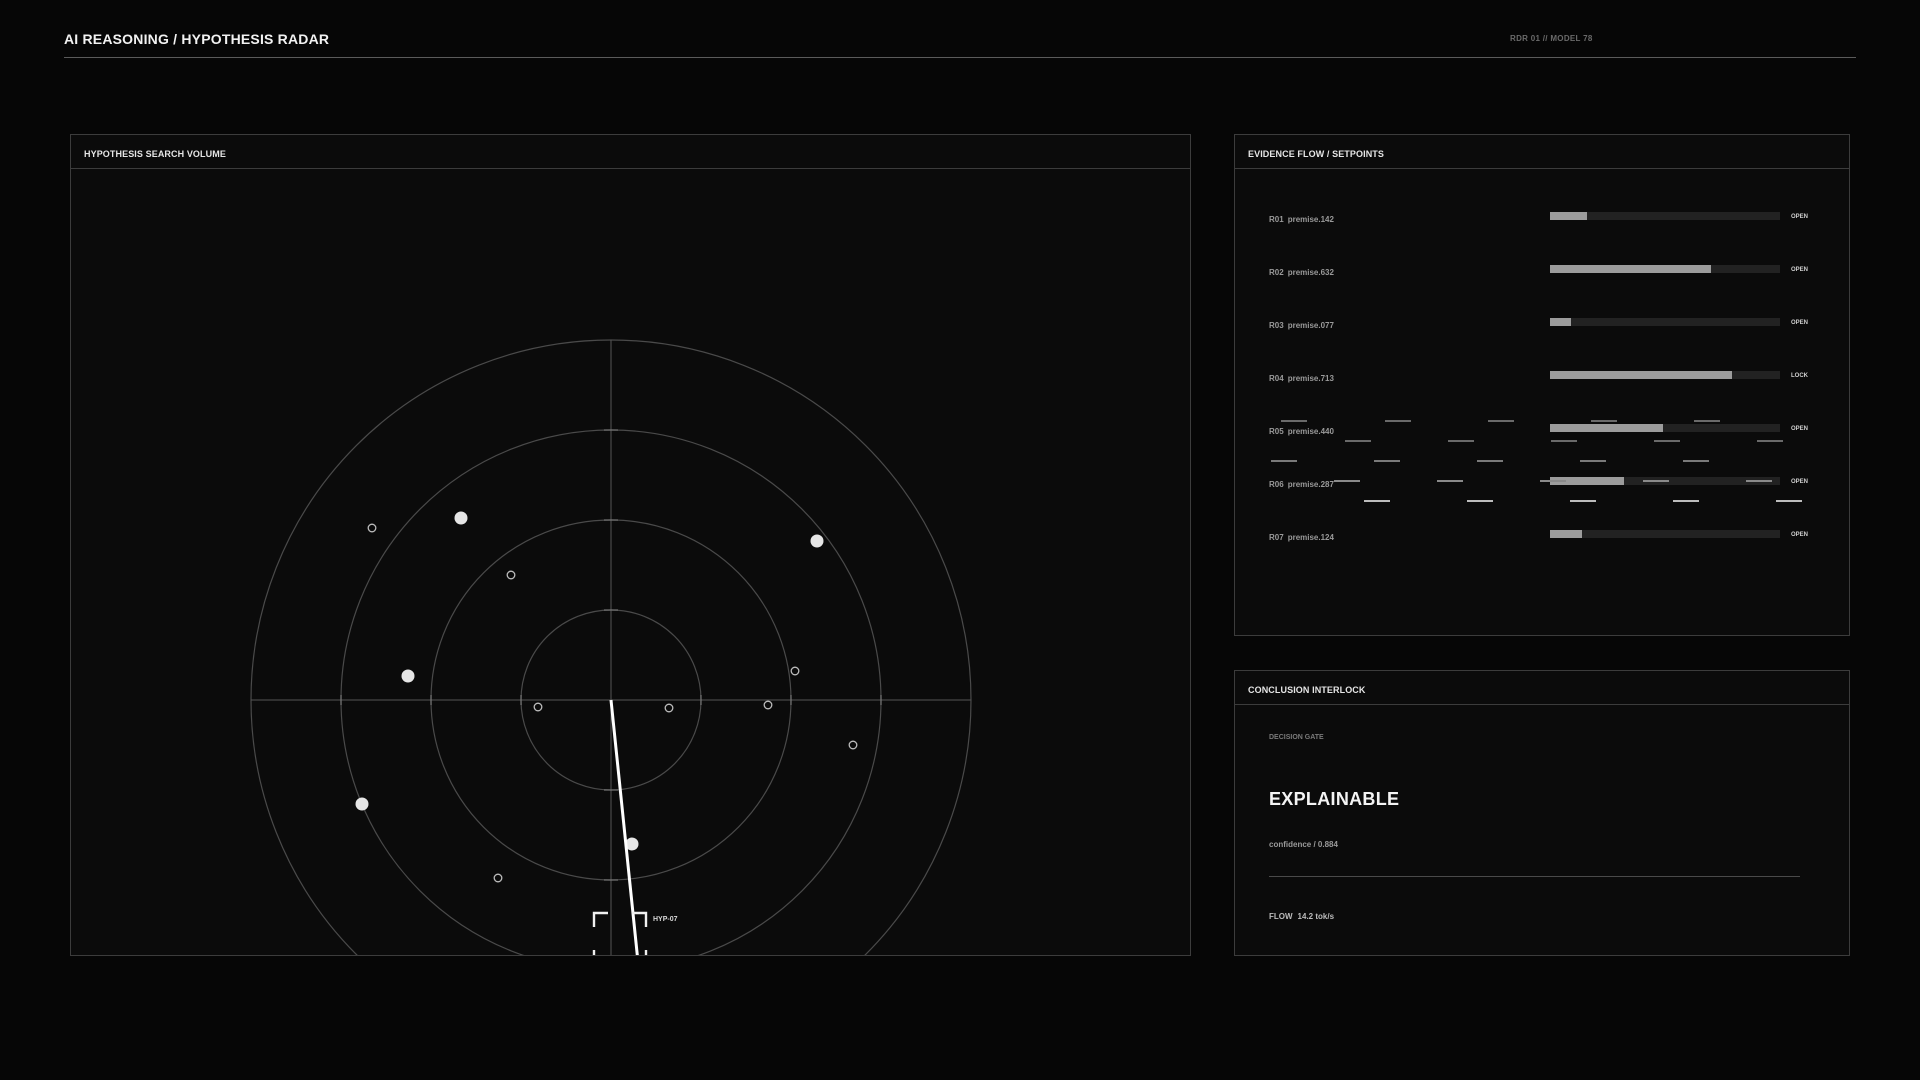 The height and width of the screenshot is (1080, 1920). What do you see at coordinates (1296, 737) in the screenshot?
I see `decision-gate-label: DECISION GATE` at bounding box center [1296, 737].